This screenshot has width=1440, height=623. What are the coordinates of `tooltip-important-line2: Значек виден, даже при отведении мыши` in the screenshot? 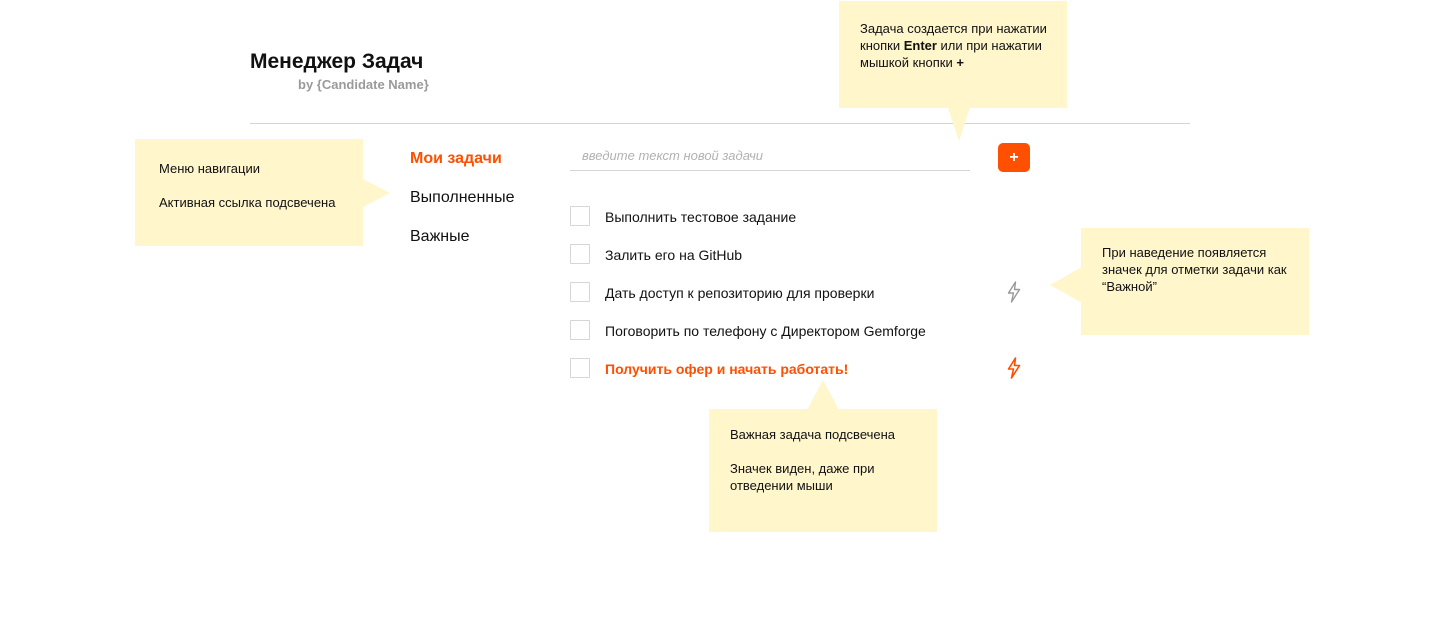 It's located at (802, 477).